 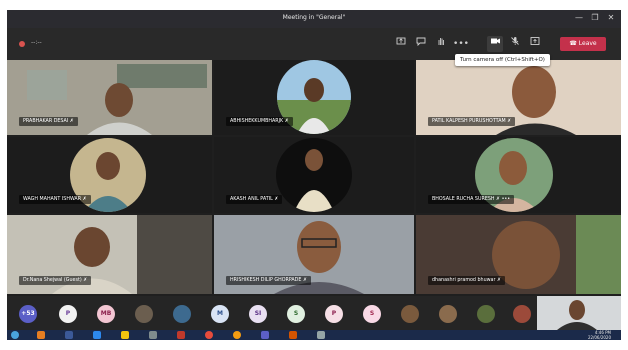 What do you see at coordinates (587, 43) in the screenshot?
I see `leave-label: Leave` at bounding box center [587, 43].